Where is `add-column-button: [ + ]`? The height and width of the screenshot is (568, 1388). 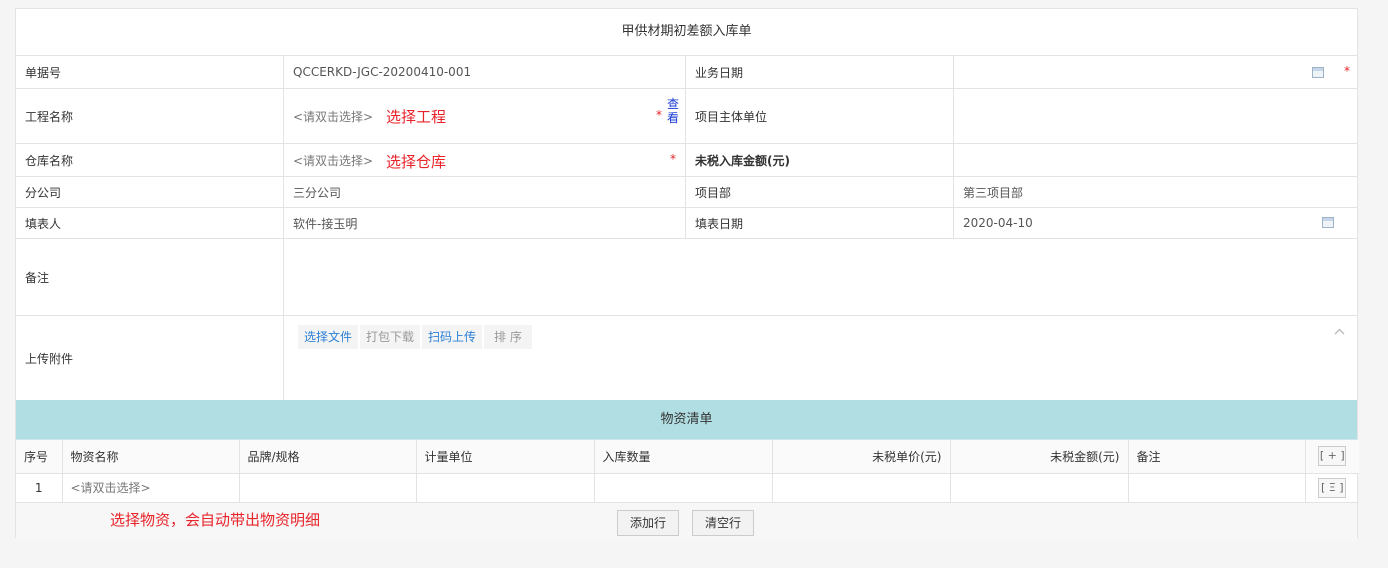 add-column-button: [ + ] is located at coordinates (1332, 456).